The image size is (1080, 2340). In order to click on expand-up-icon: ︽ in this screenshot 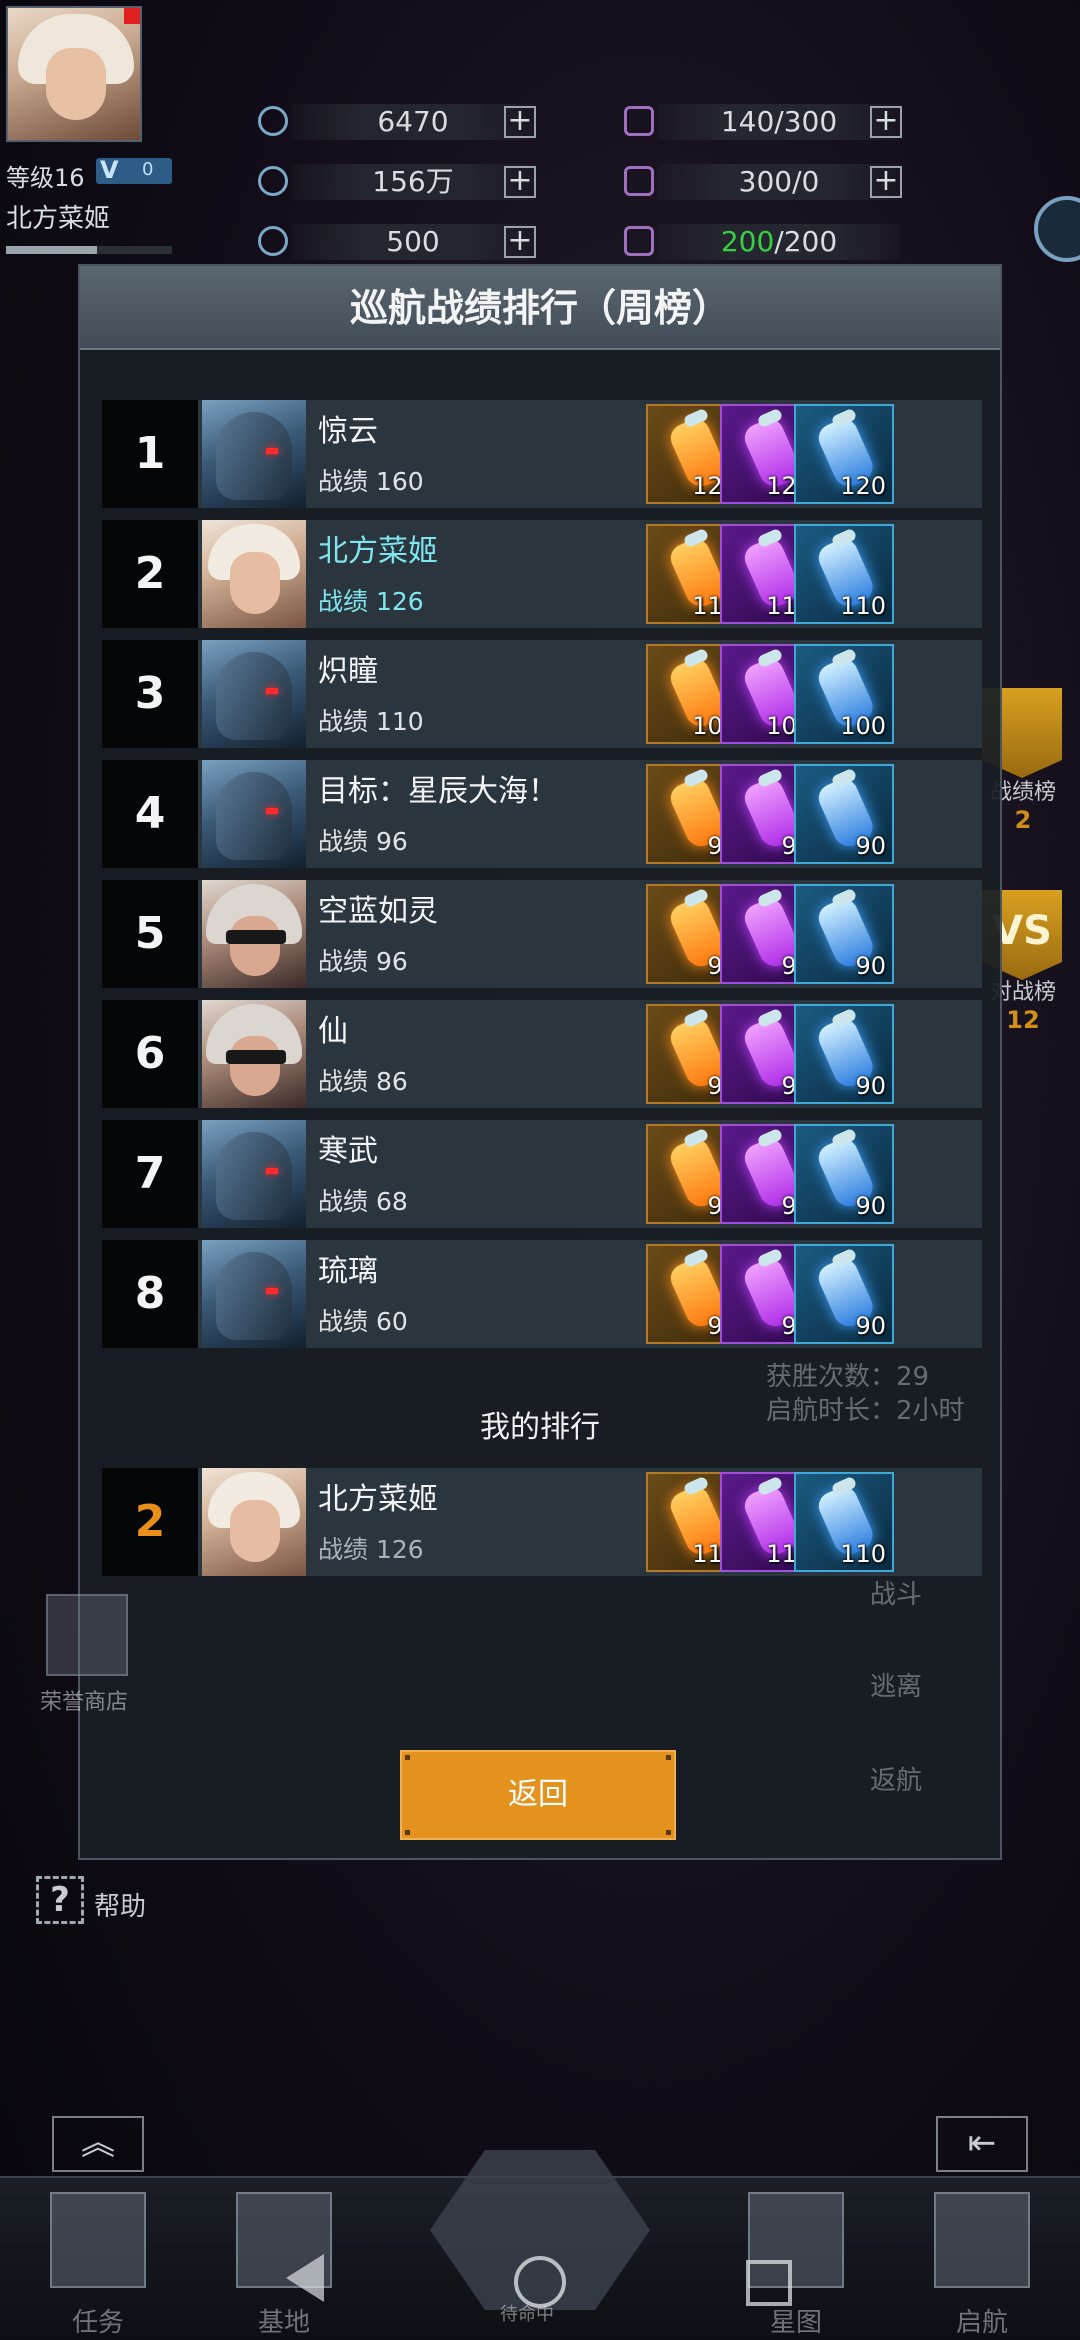, I will do `click(98, 2144)`.